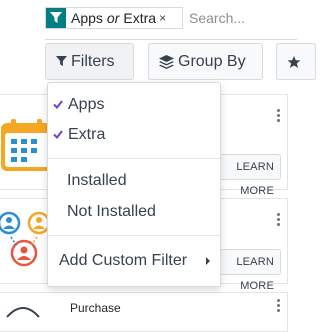 The image size is (320, 332). I want to click on facet-value: Apps, so click(87, 18).